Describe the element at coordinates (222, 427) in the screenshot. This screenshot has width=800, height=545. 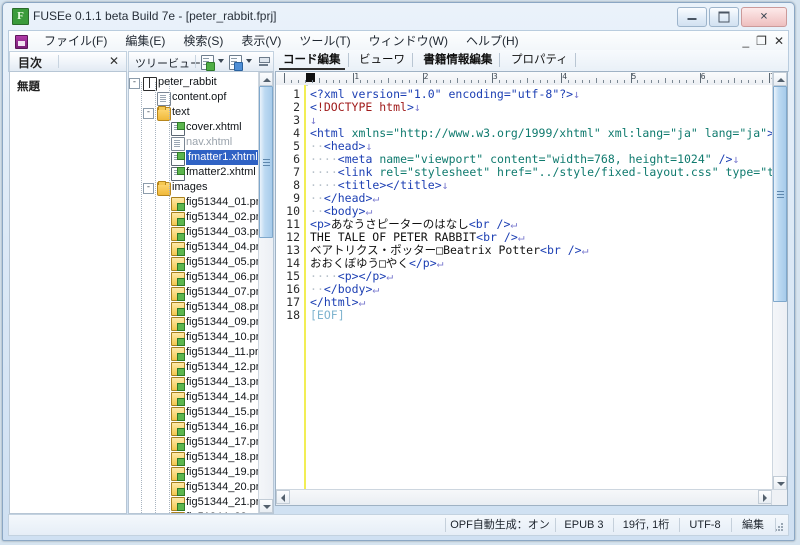
I see `tree-node-label: fig51344_16.png` at that location.